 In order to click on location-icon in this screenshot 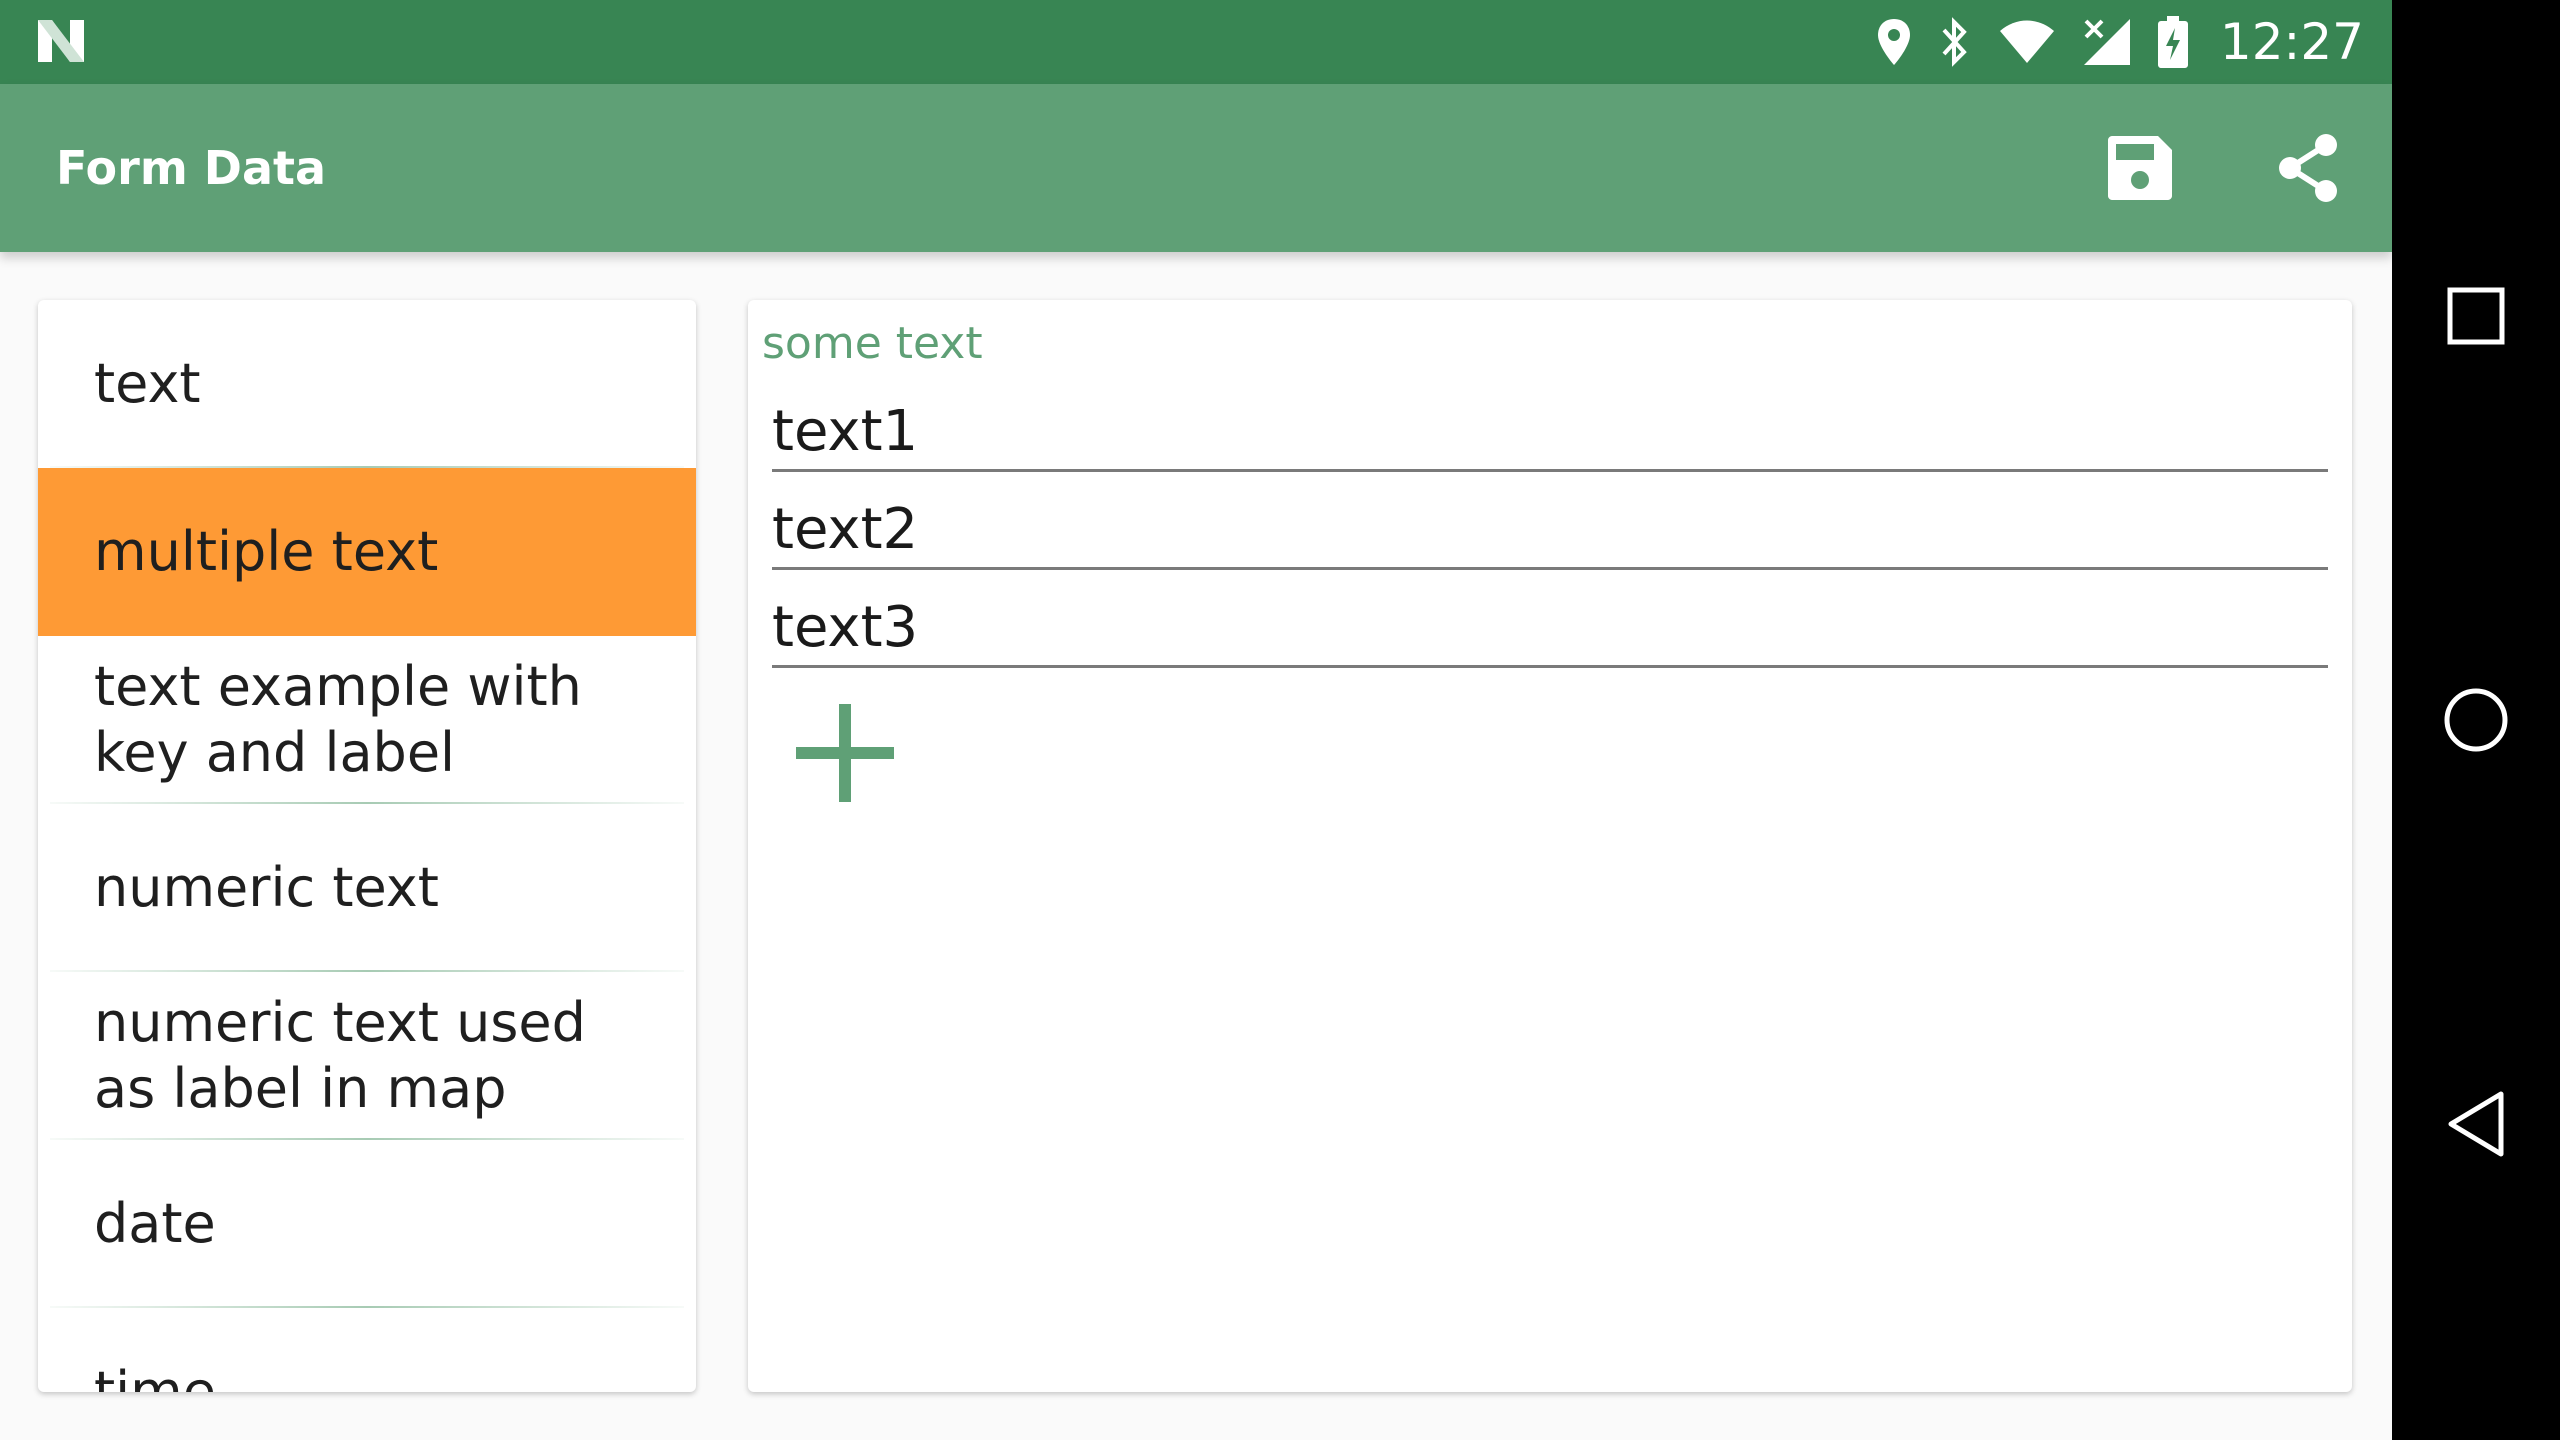, I will do `click(1893, 42)`.